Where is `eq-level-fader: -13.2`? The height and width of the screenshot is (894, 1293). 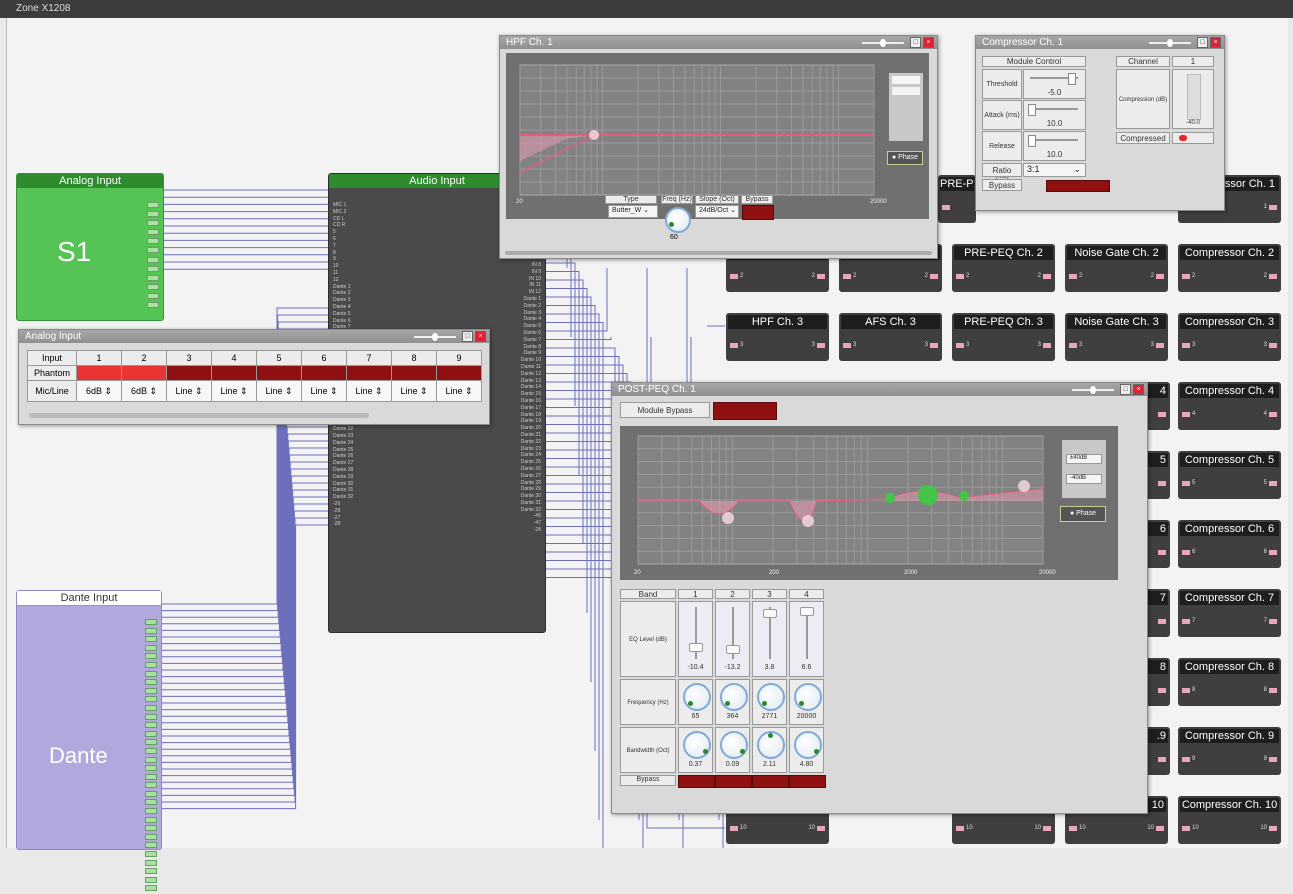
eq-level-fader: -13.2 is located at coordinates (732, 639).